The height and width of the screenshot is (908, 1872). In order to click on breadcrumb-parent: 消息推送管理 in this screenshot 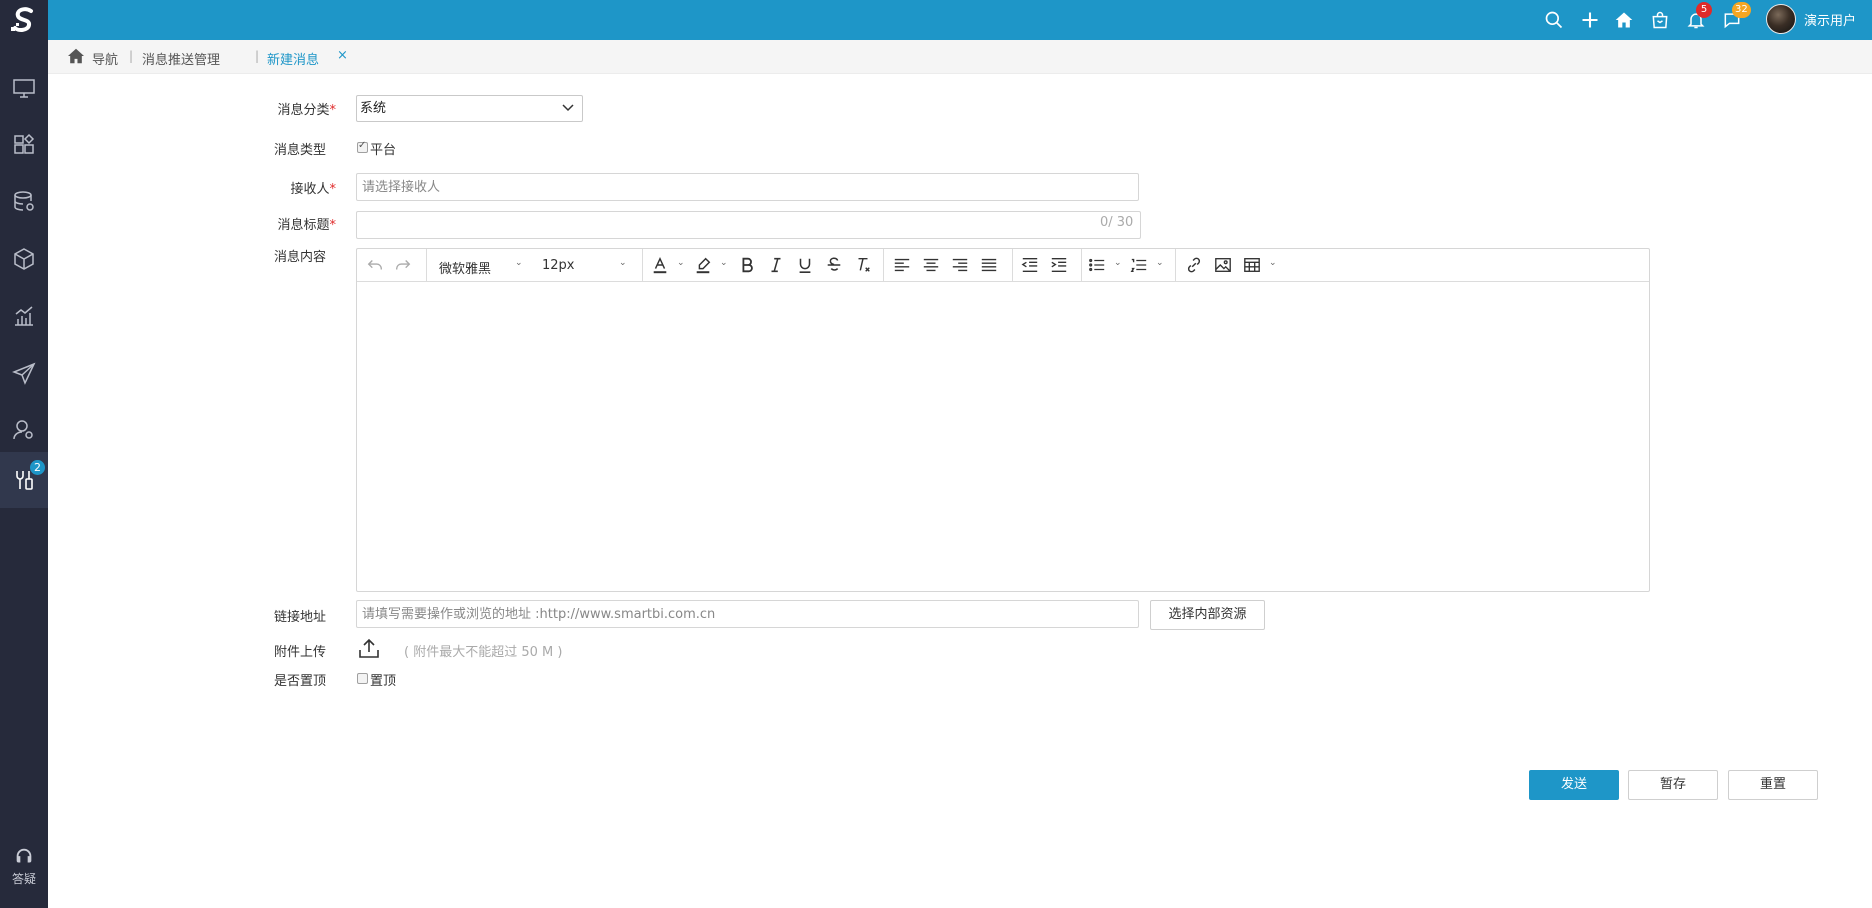, I will do `click(181, 58)`.